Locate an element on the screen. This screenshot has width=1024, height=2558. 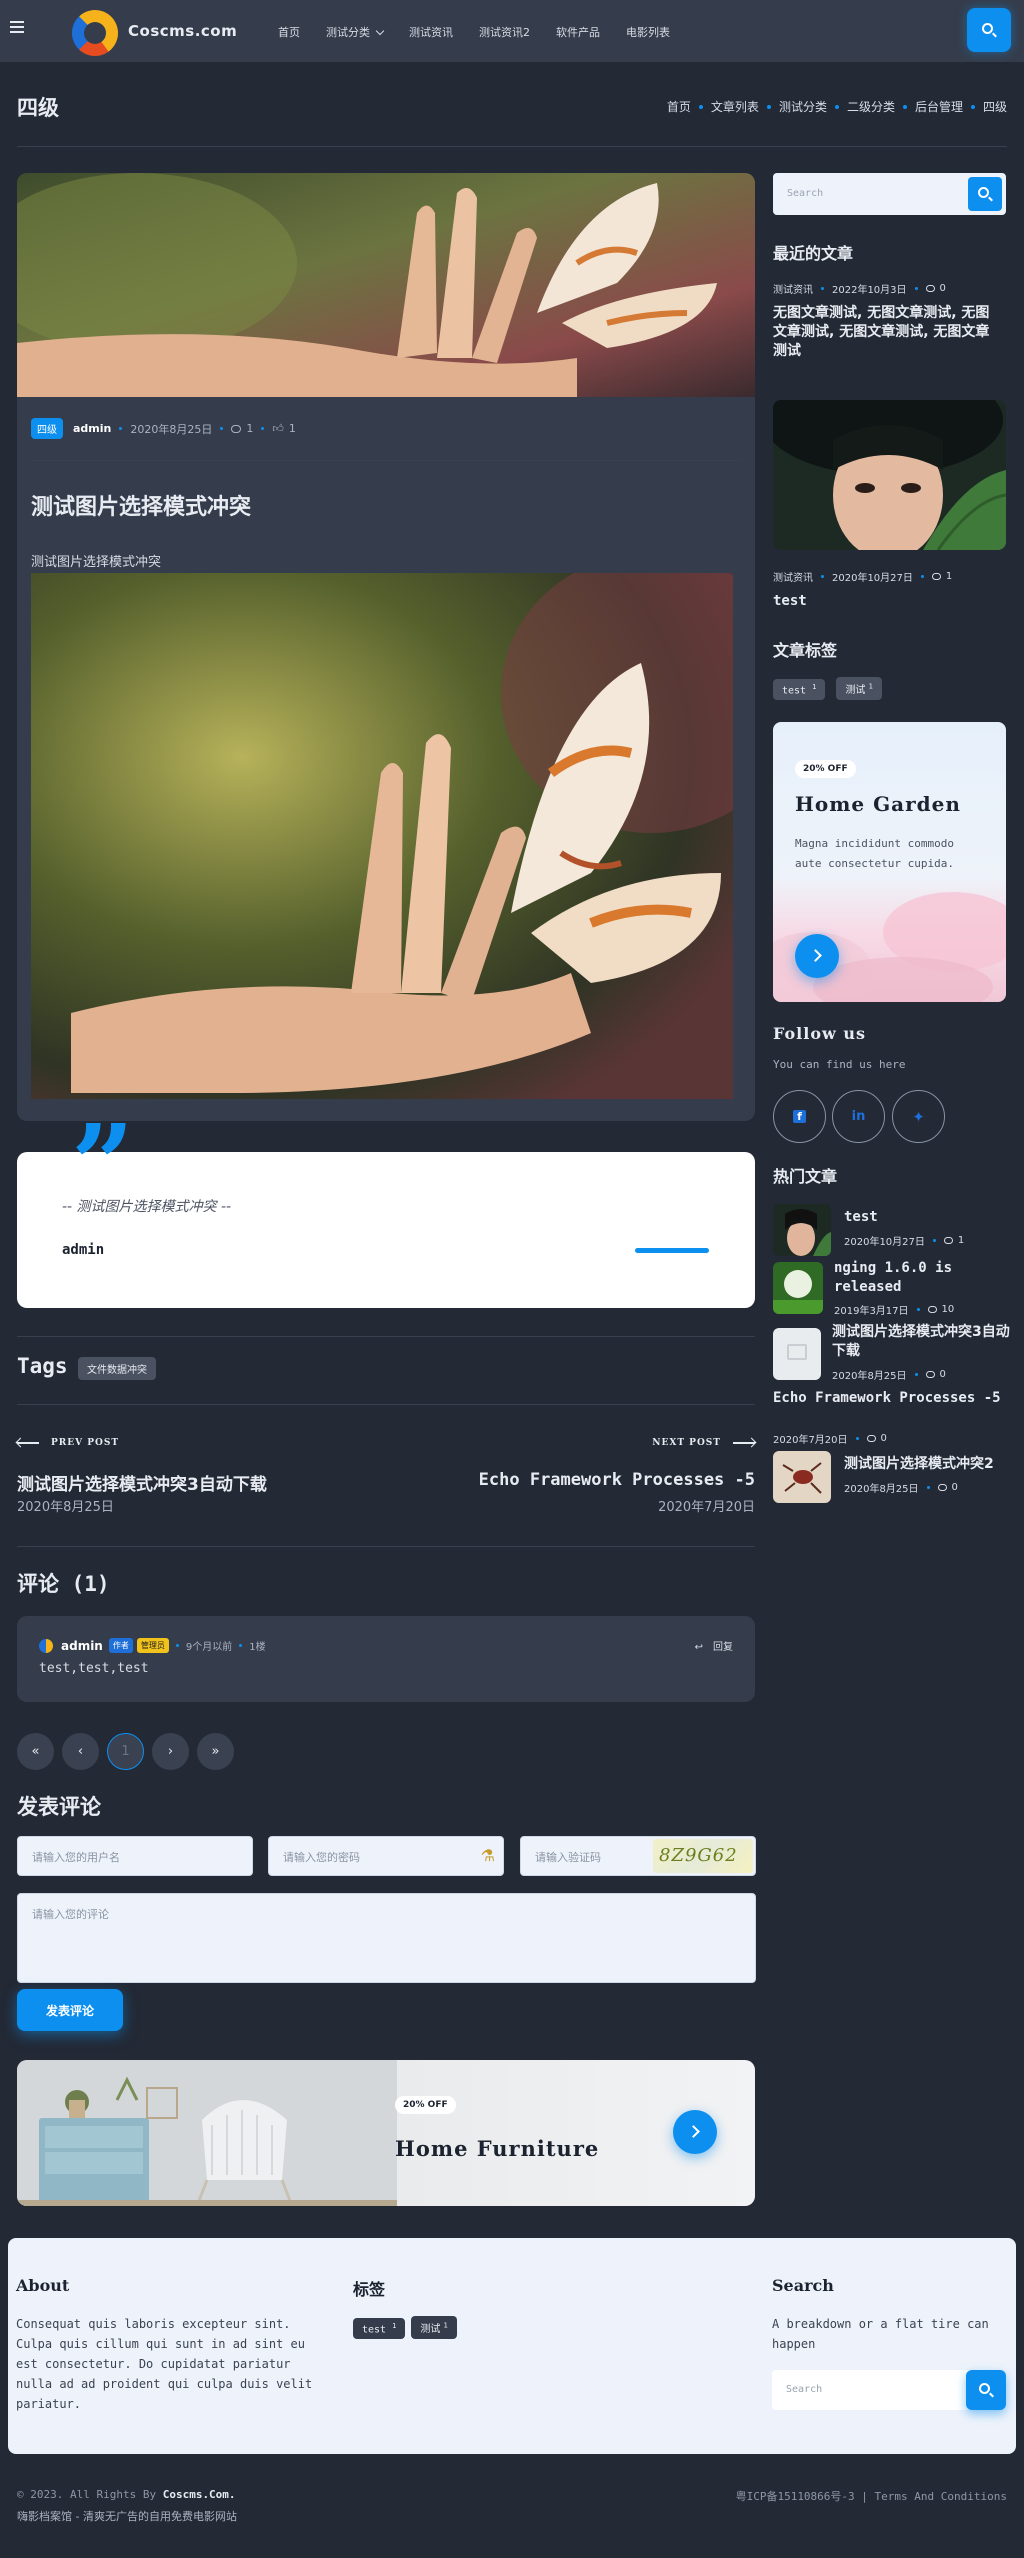
image-placeholder-icon is located at coordinates (797, 1354).